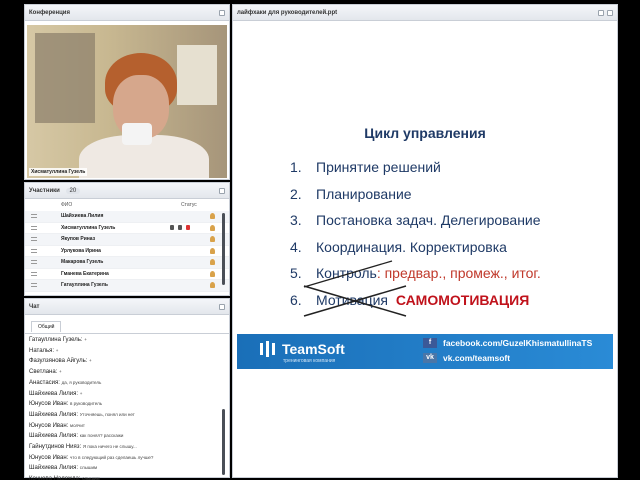 This screenshot has height=480, width=640. Describe the element at coordinates (601, 12) in the screenshot. I see `fullscreen-icon` at that location.